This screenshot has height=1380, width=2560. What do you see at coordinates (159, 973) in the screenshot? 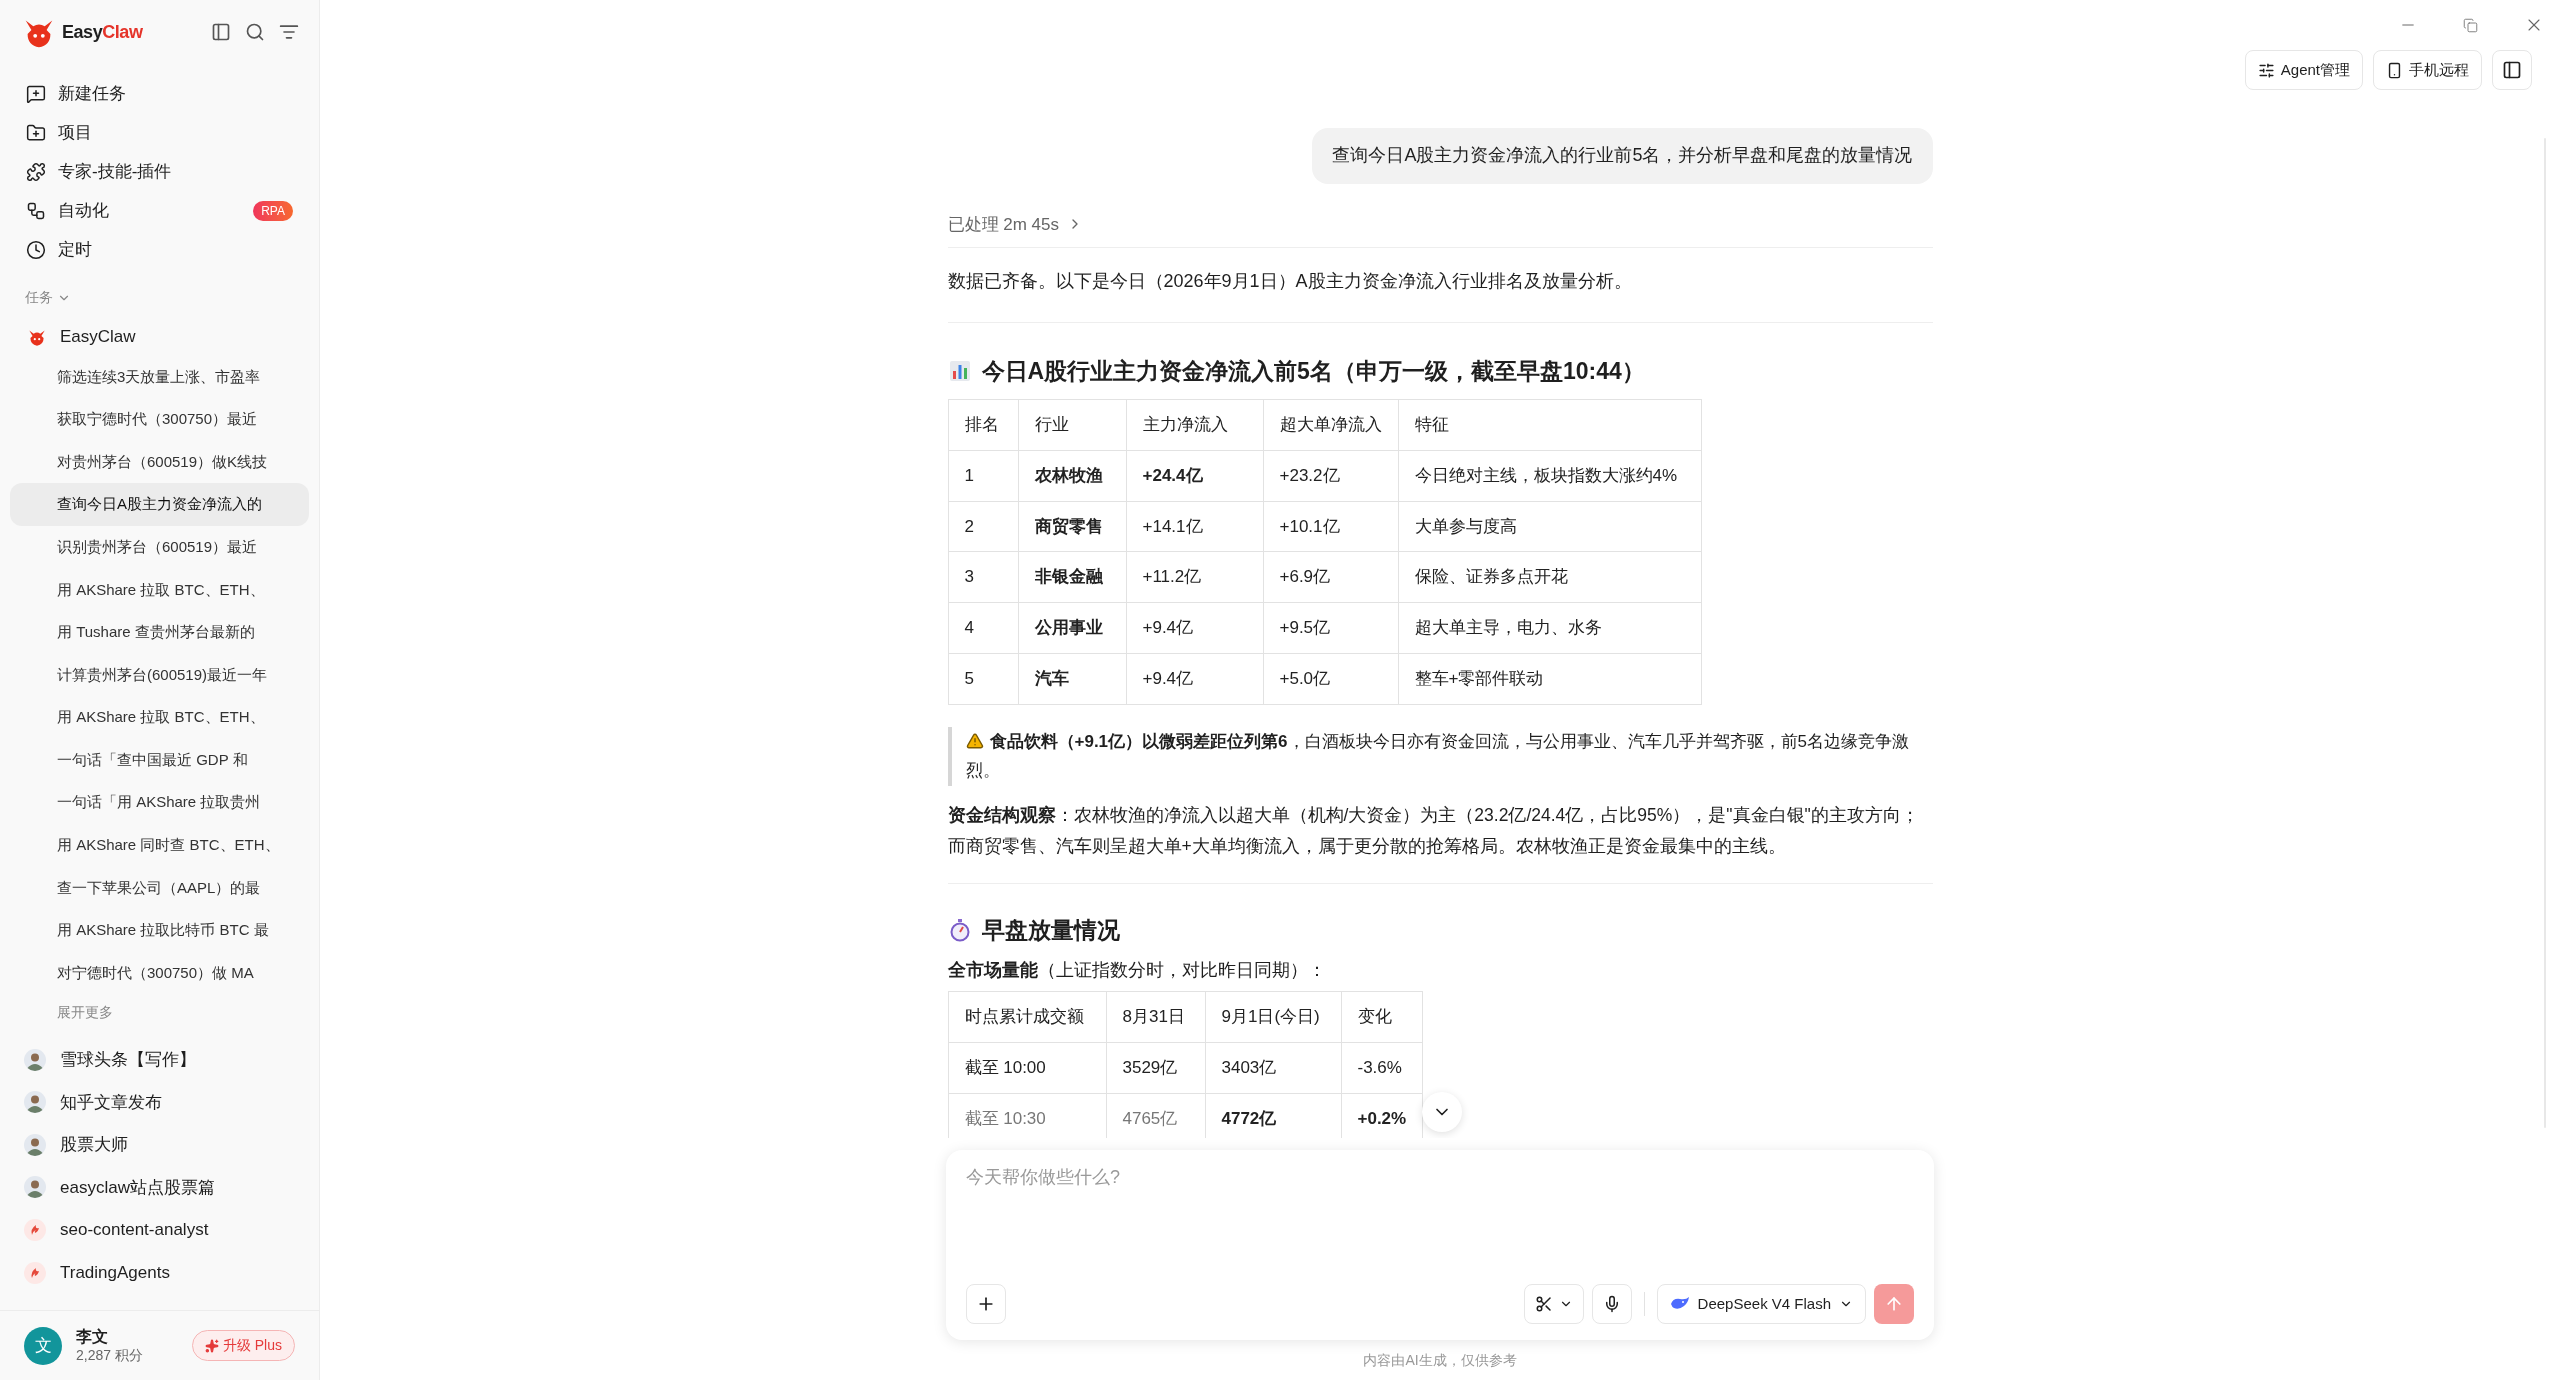
I see `task-item: 对宁德时代（300750）做 MA` at bounding box center [159, 973].